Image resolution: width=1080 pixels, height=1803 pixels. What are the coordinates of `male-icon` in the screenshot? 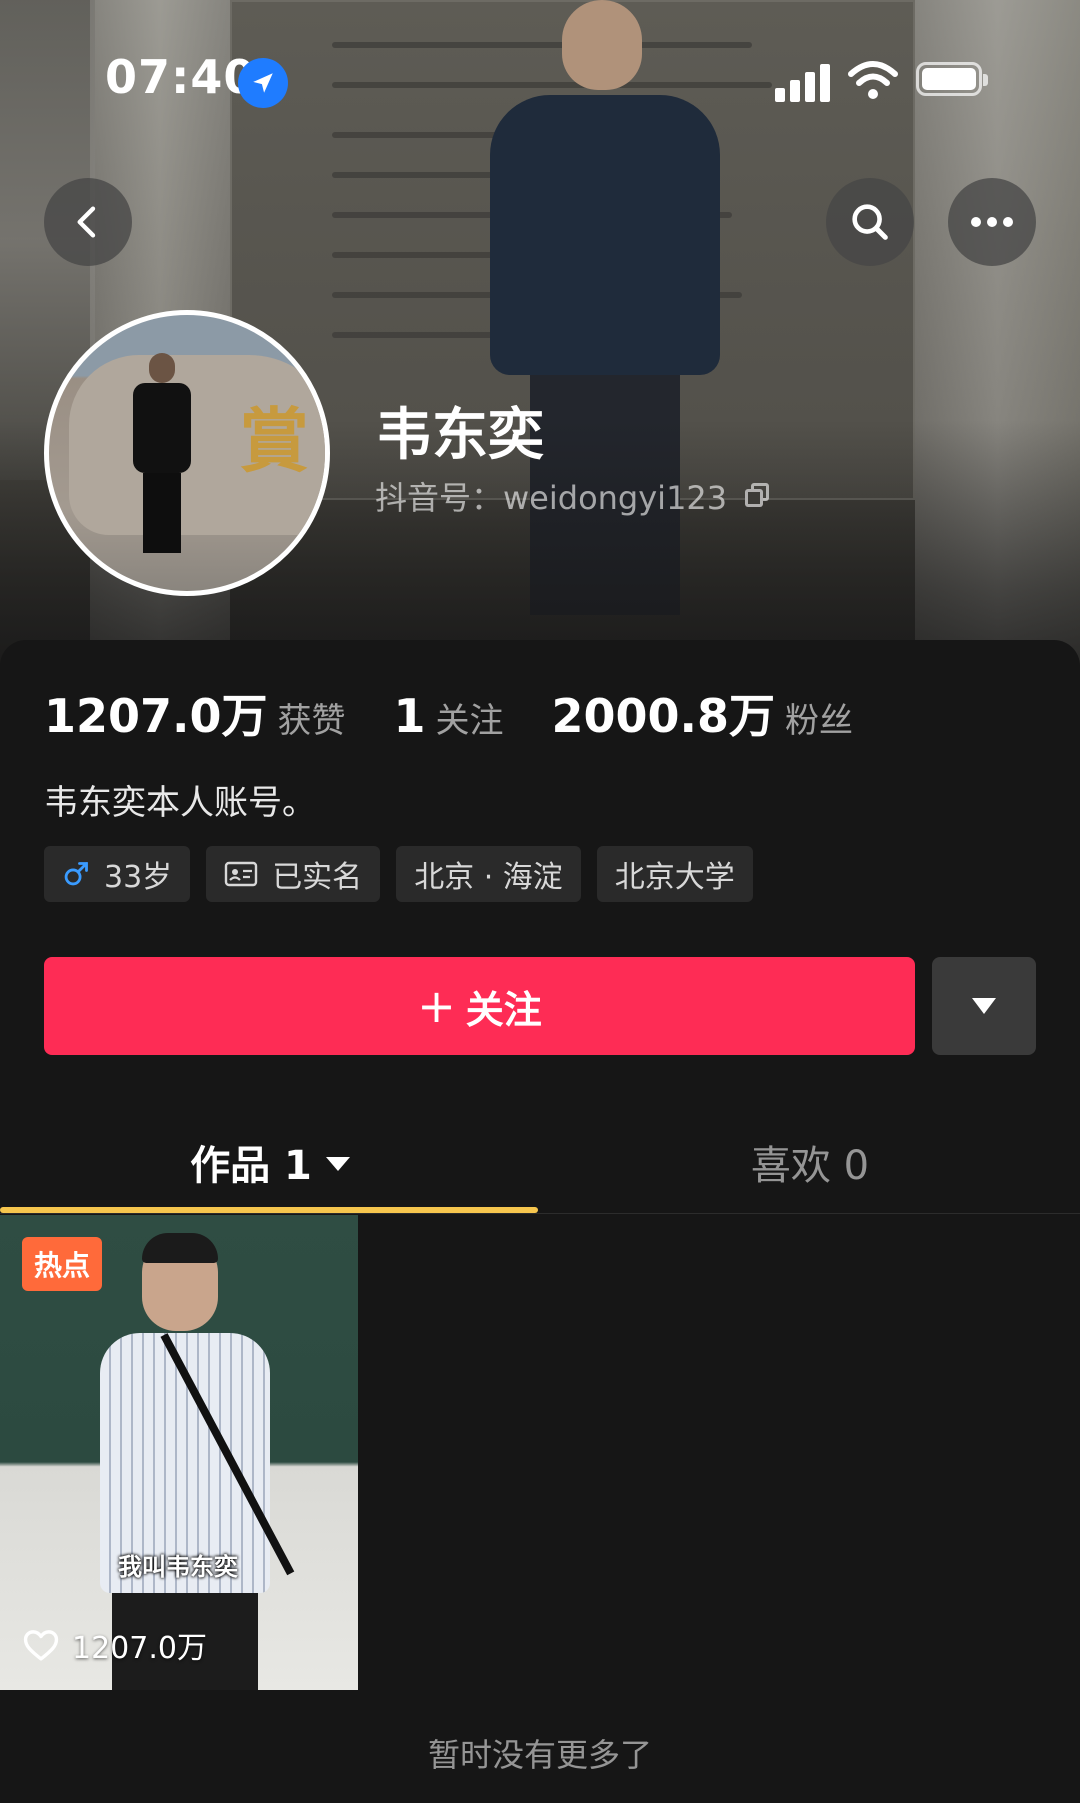 It's located at (76, 874).